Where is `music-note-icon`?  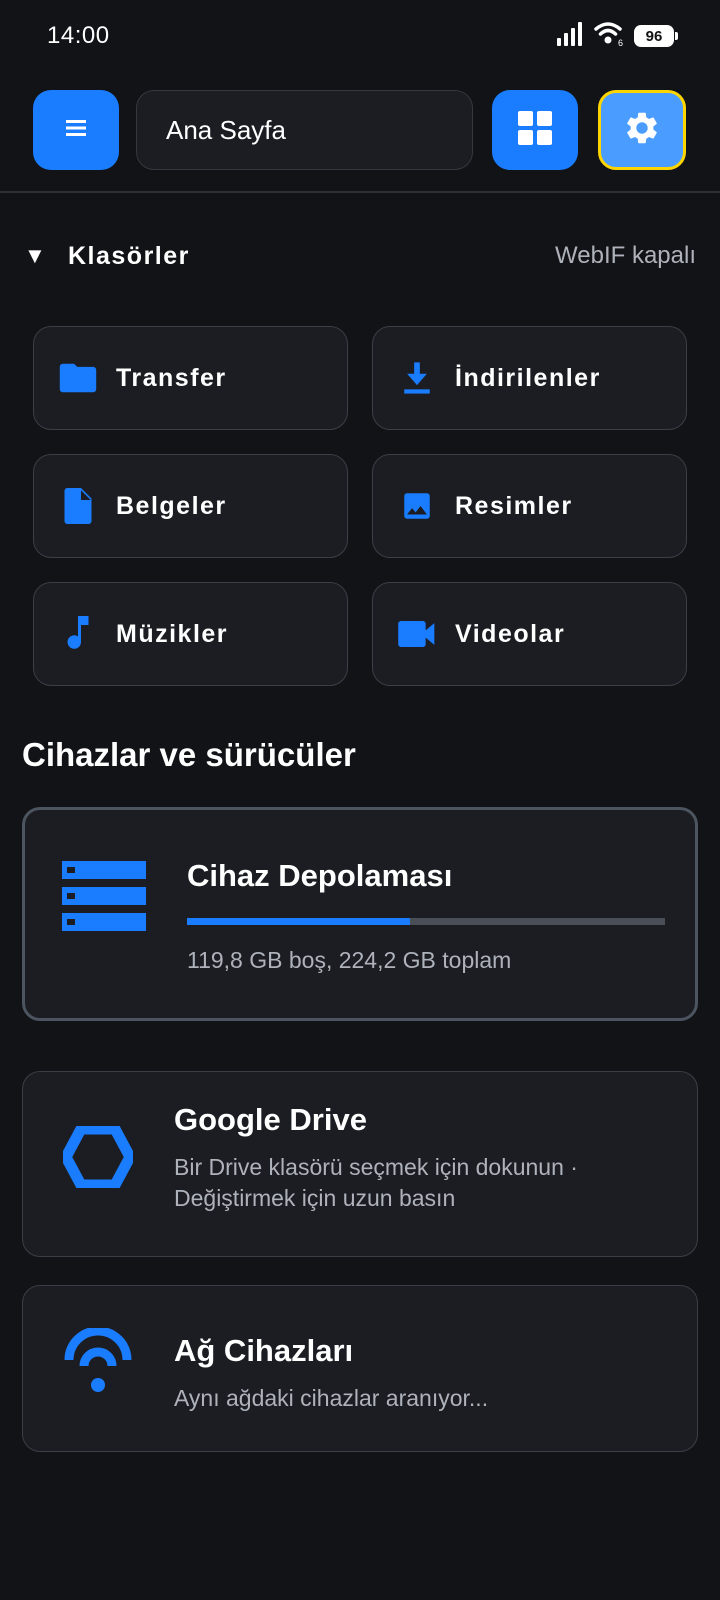
music-note-icon is located at coordinates (78, 634).